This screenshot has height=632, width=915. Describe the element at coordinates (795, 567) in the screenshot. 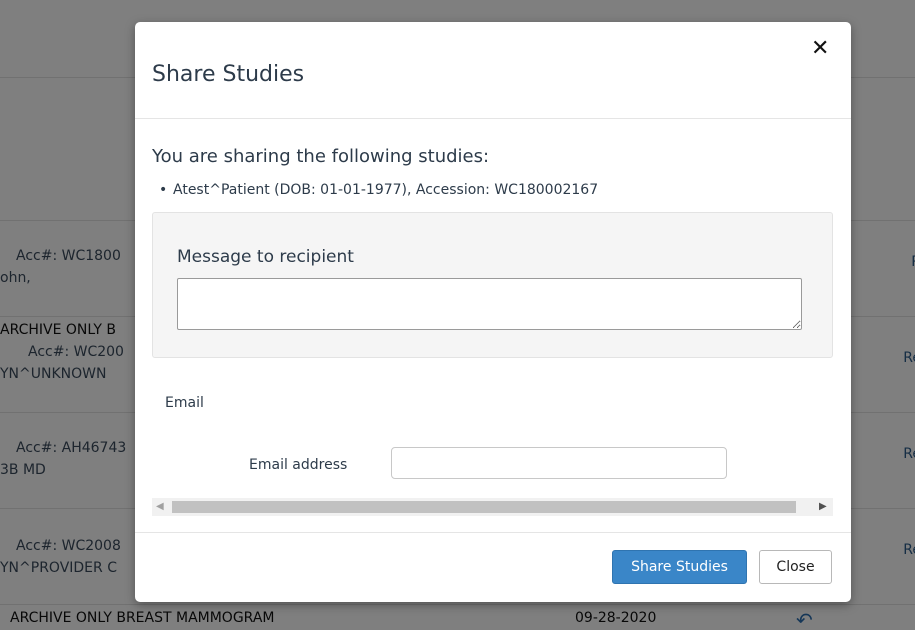

I see `close-button: Close` at that location.